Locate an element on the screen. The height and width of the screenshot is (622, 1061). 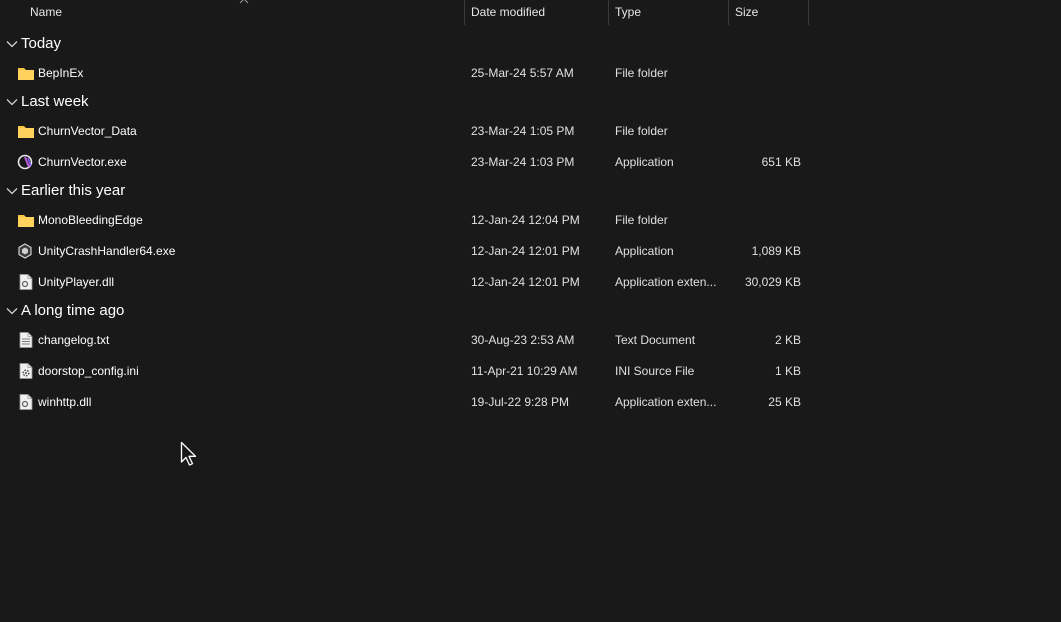
file-name: BepInEx is located at coordinates (61, 73).